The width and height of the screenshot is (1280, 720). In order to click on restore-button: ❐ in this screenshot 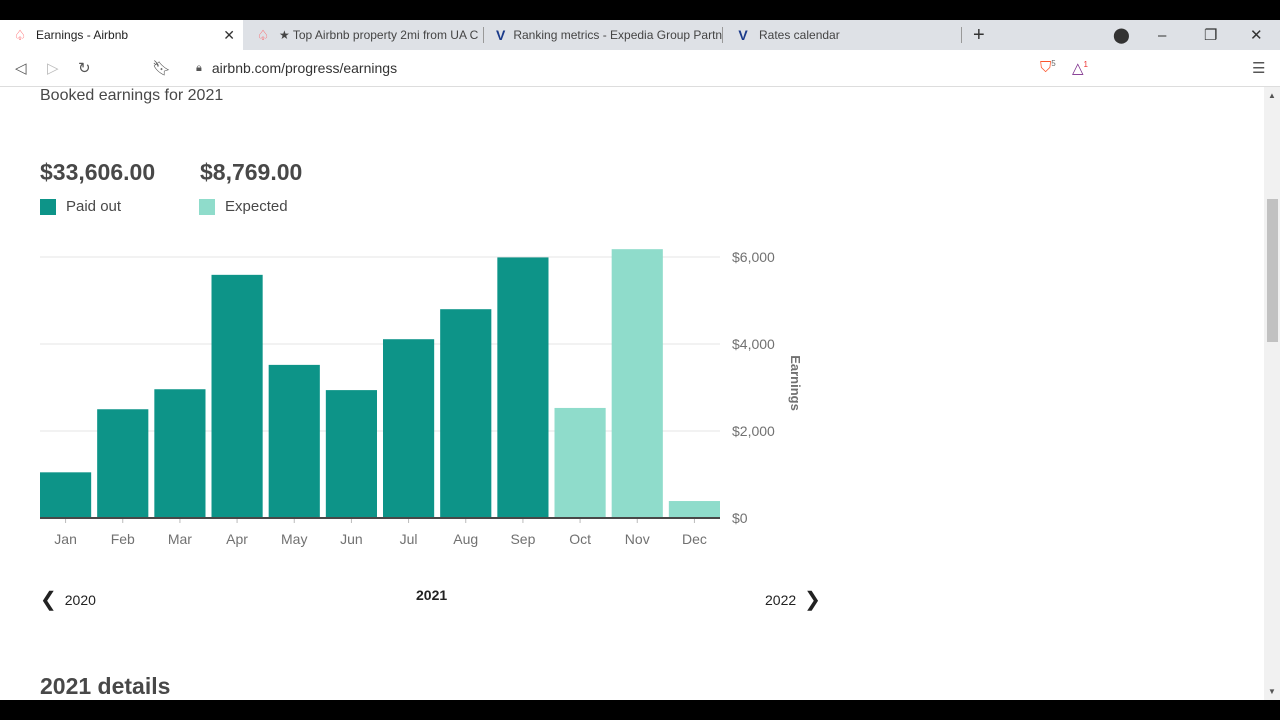, I will do `click(1210, 35)`.